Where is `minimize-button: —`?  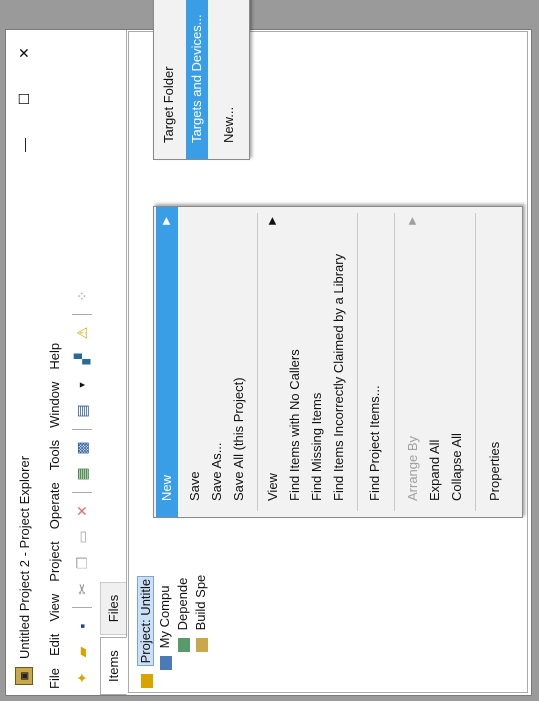
minimize-button: — is located at coordinates (24, 145).